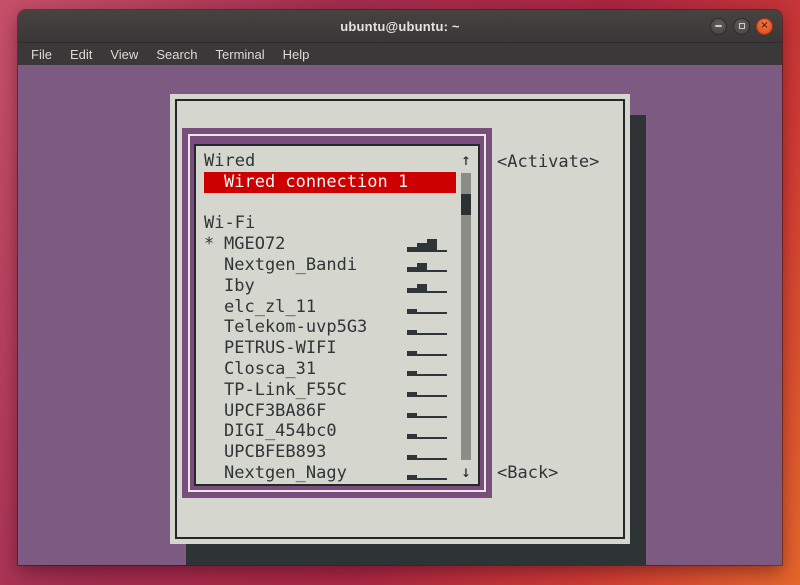  Describe the element at coordinates (124, 54) in the screenshot. I see `menu-item-view: View` at that location.